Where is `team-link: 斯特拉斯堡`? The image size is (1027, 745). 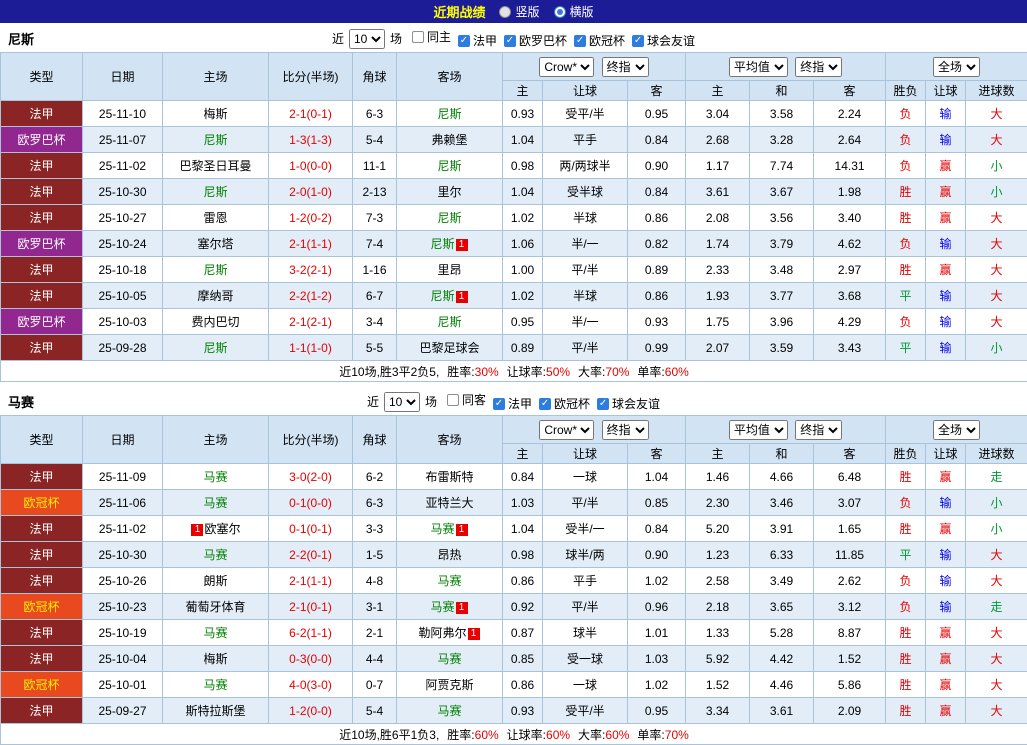
team-link: 斯特拉斯堡 is located at coordinates (215, 711).